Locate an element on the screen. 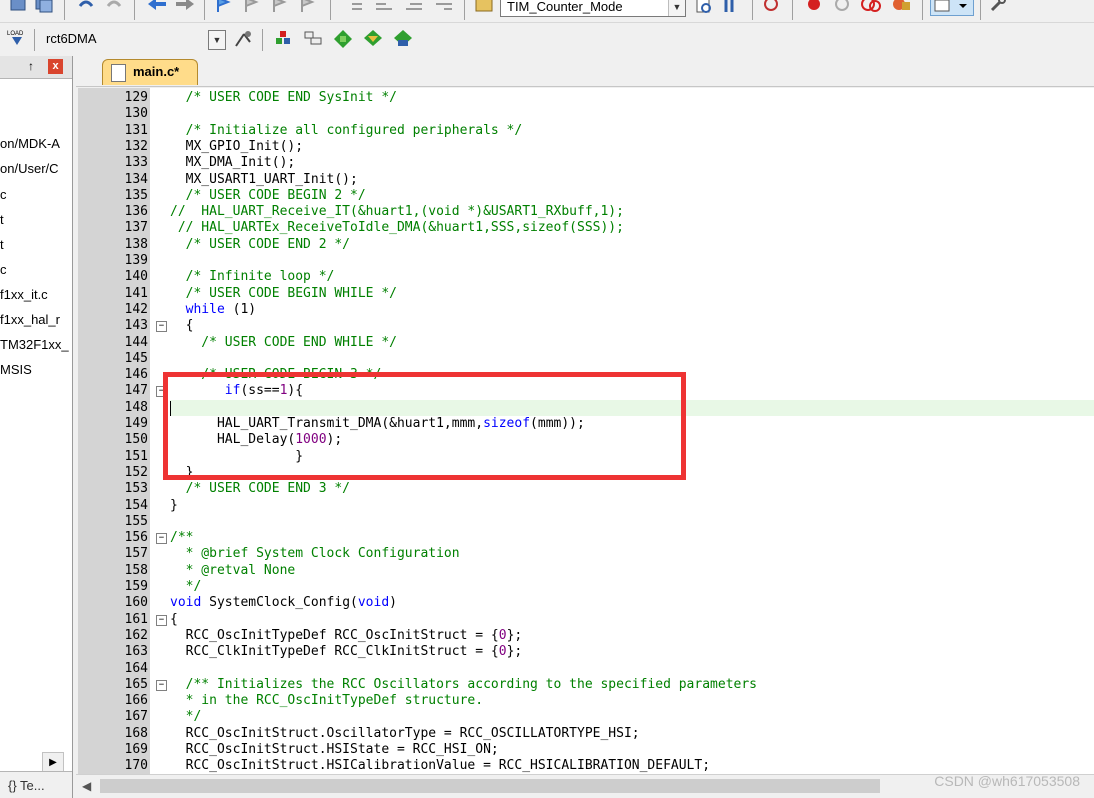 The height and width of the screenshot is (798, 1094). code-line: 164 is located at coordinates (586, 669).